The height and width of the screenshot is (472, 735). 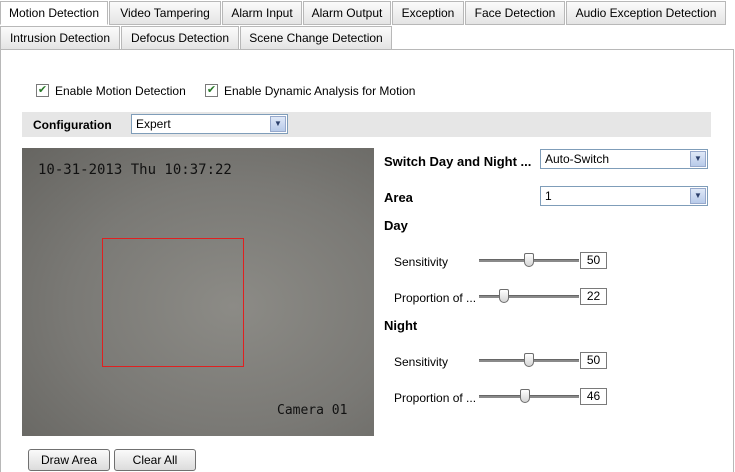 What do you see at coordinates (396, 225) in the screenshot?
I see `day-section-label: Day` at bounding box center [396, 225].